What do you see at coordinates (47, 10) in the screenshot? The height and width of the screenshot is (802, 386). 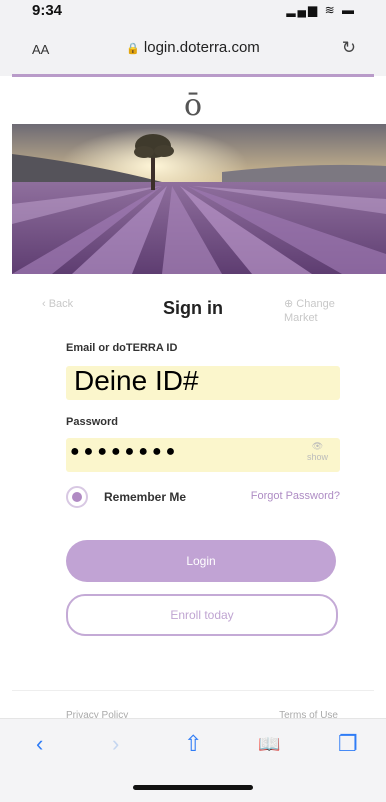 I see `status-time: 9:34` at bounding box center [47, 10].